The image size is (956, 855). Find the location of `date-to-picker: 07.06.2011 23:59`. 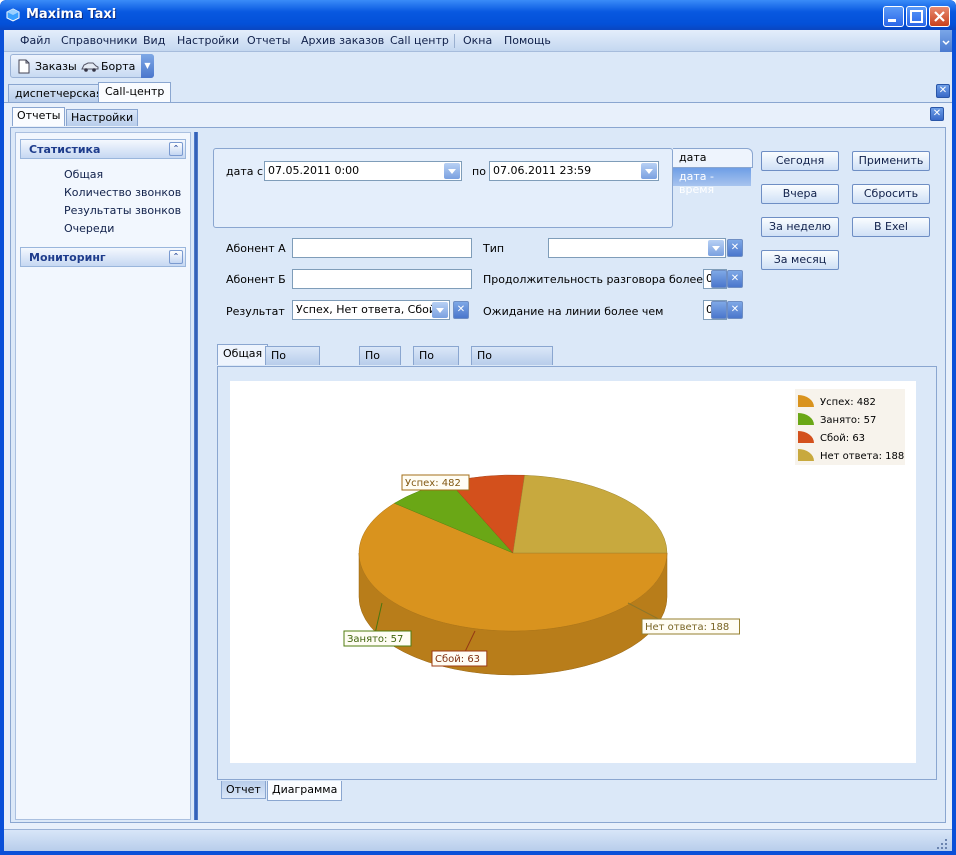

date-to-picker: 07.06.2011 23:59 is located at coordinates (574, 171).